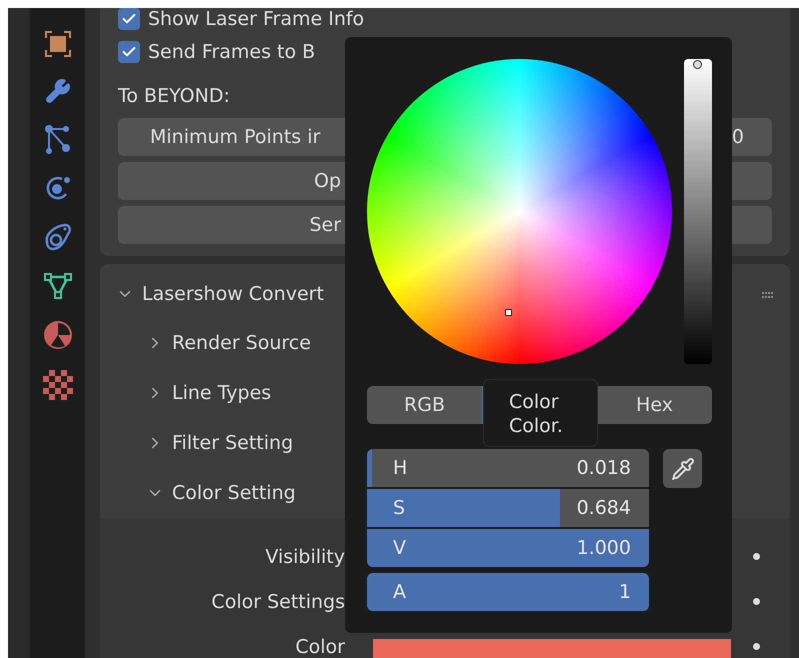  I want to click on wheel-marker, so click(508, 312).